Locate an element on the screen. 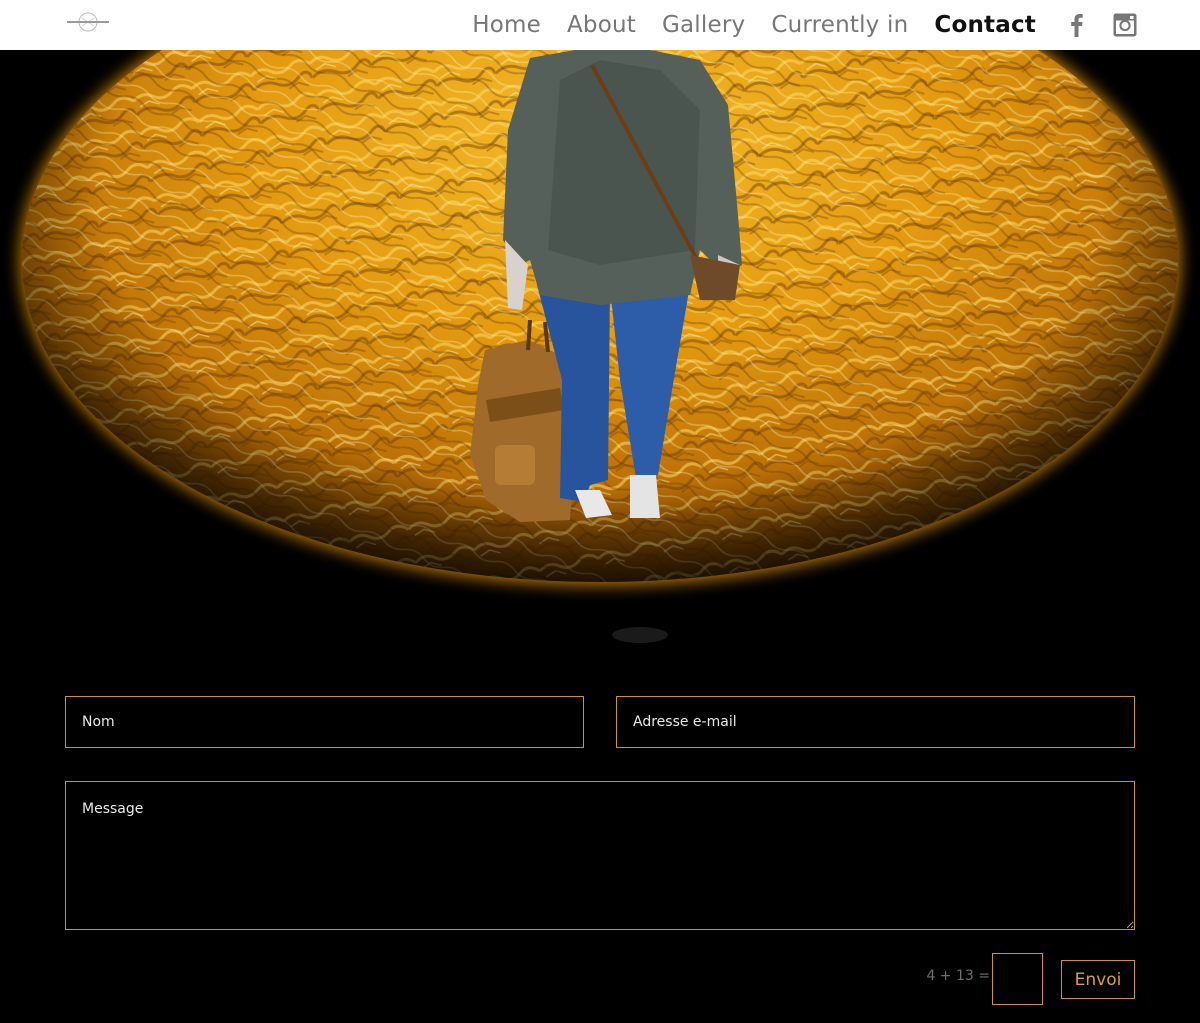 This screenshot has width=1200, height=1023. nav-contact: Contact is located at coordinates (985, 25).